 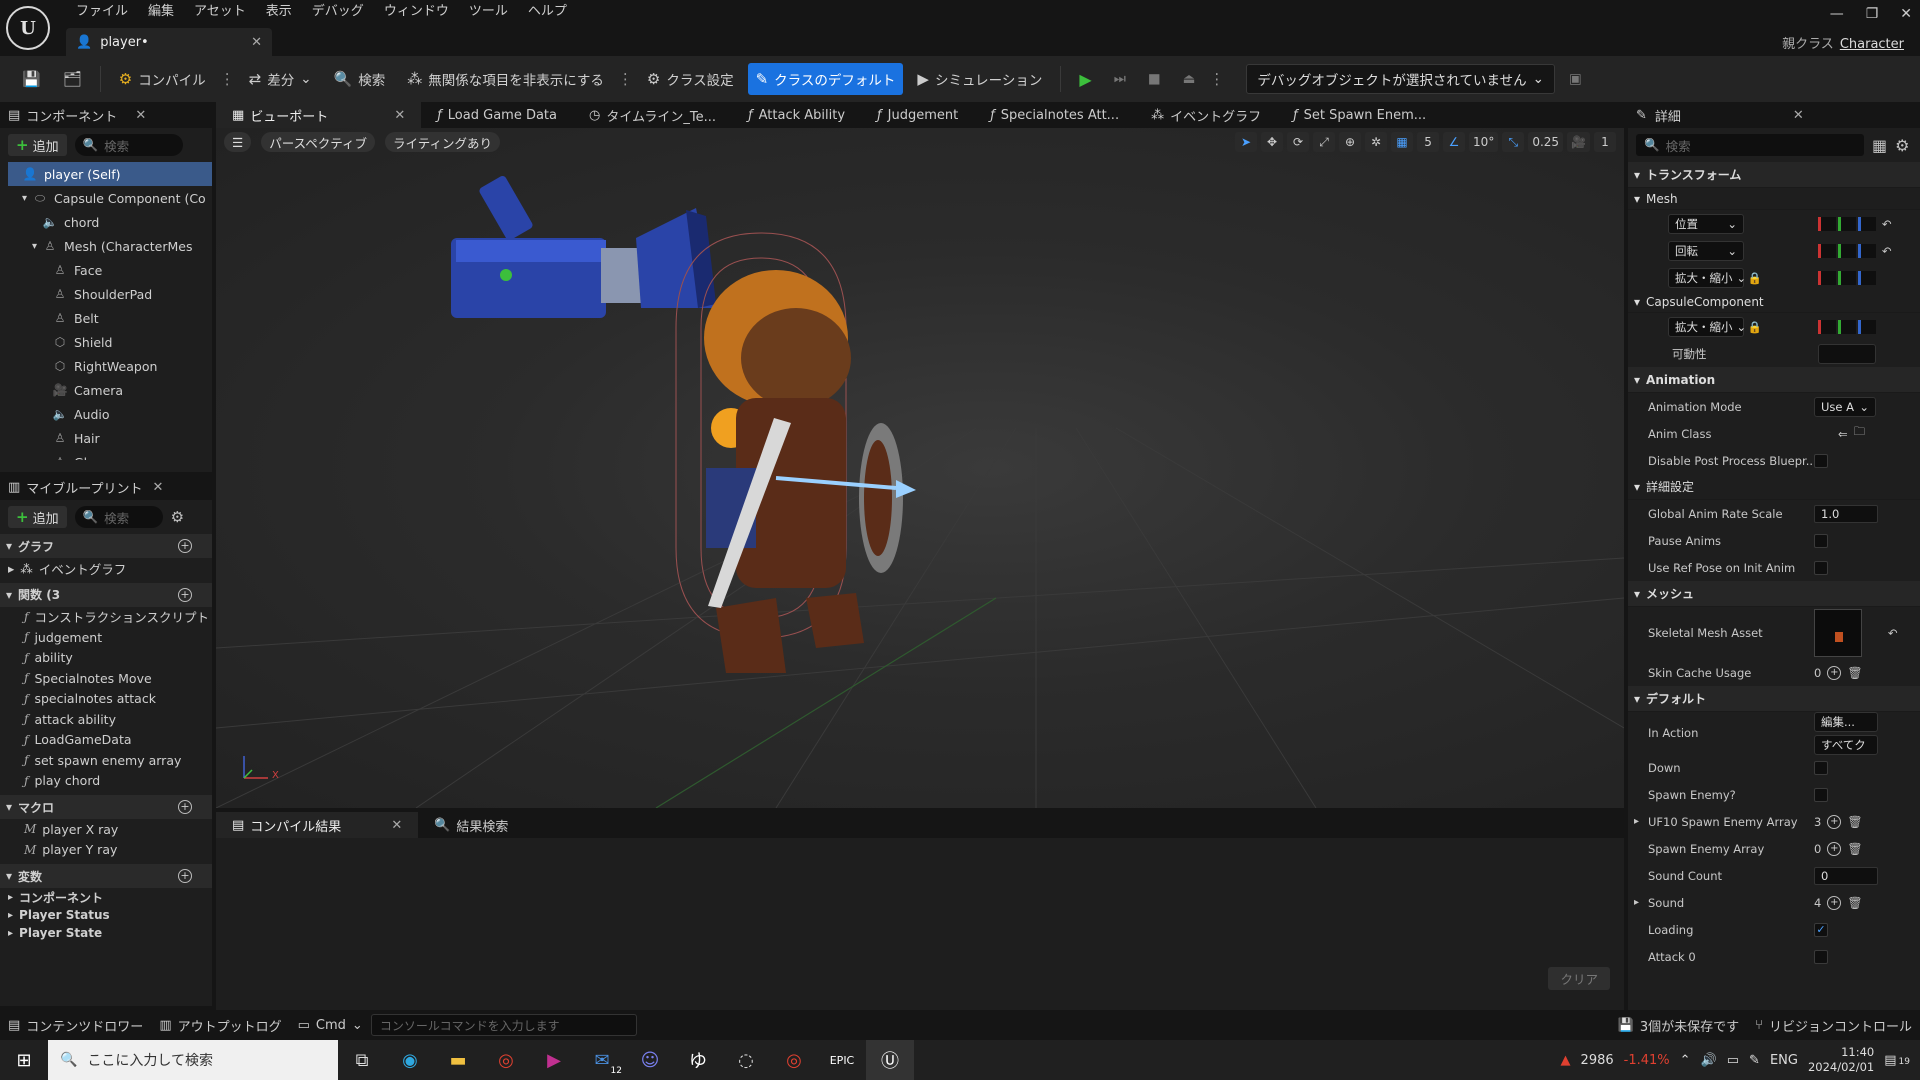 What do you see at coordinates (1872, 14) in the screenshot?
I see `restore-icon: ❐` at bounding box center [1872, 14].